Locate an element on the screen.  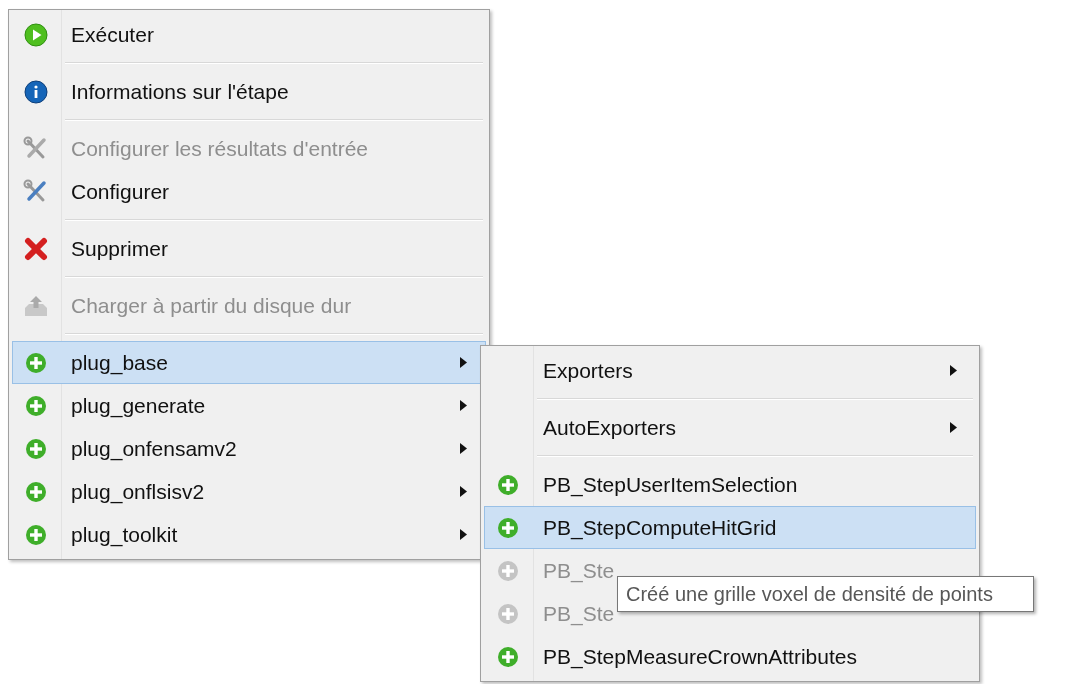
menu-item: plug_onflsisv2 is located at coordinates (249, 491).